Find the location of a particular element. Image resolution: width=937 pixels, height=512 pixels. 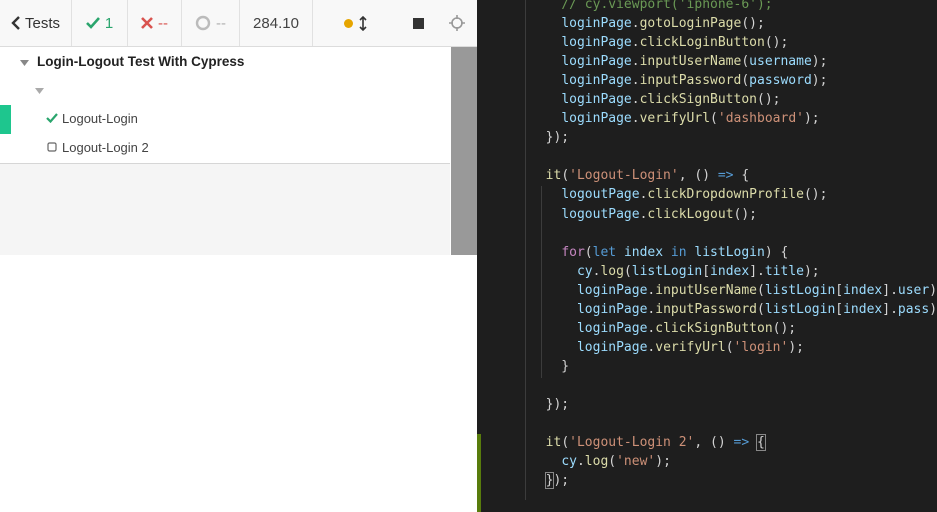

code-token: , () is located at coordinates (698, 176).